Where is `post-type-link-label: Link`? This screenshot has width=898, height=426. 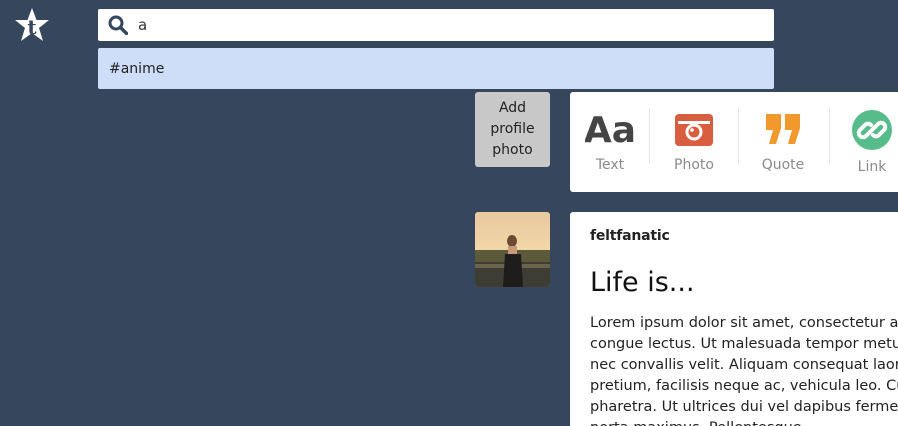
post-type-link-label: Link is located at coordinates (872, 167).